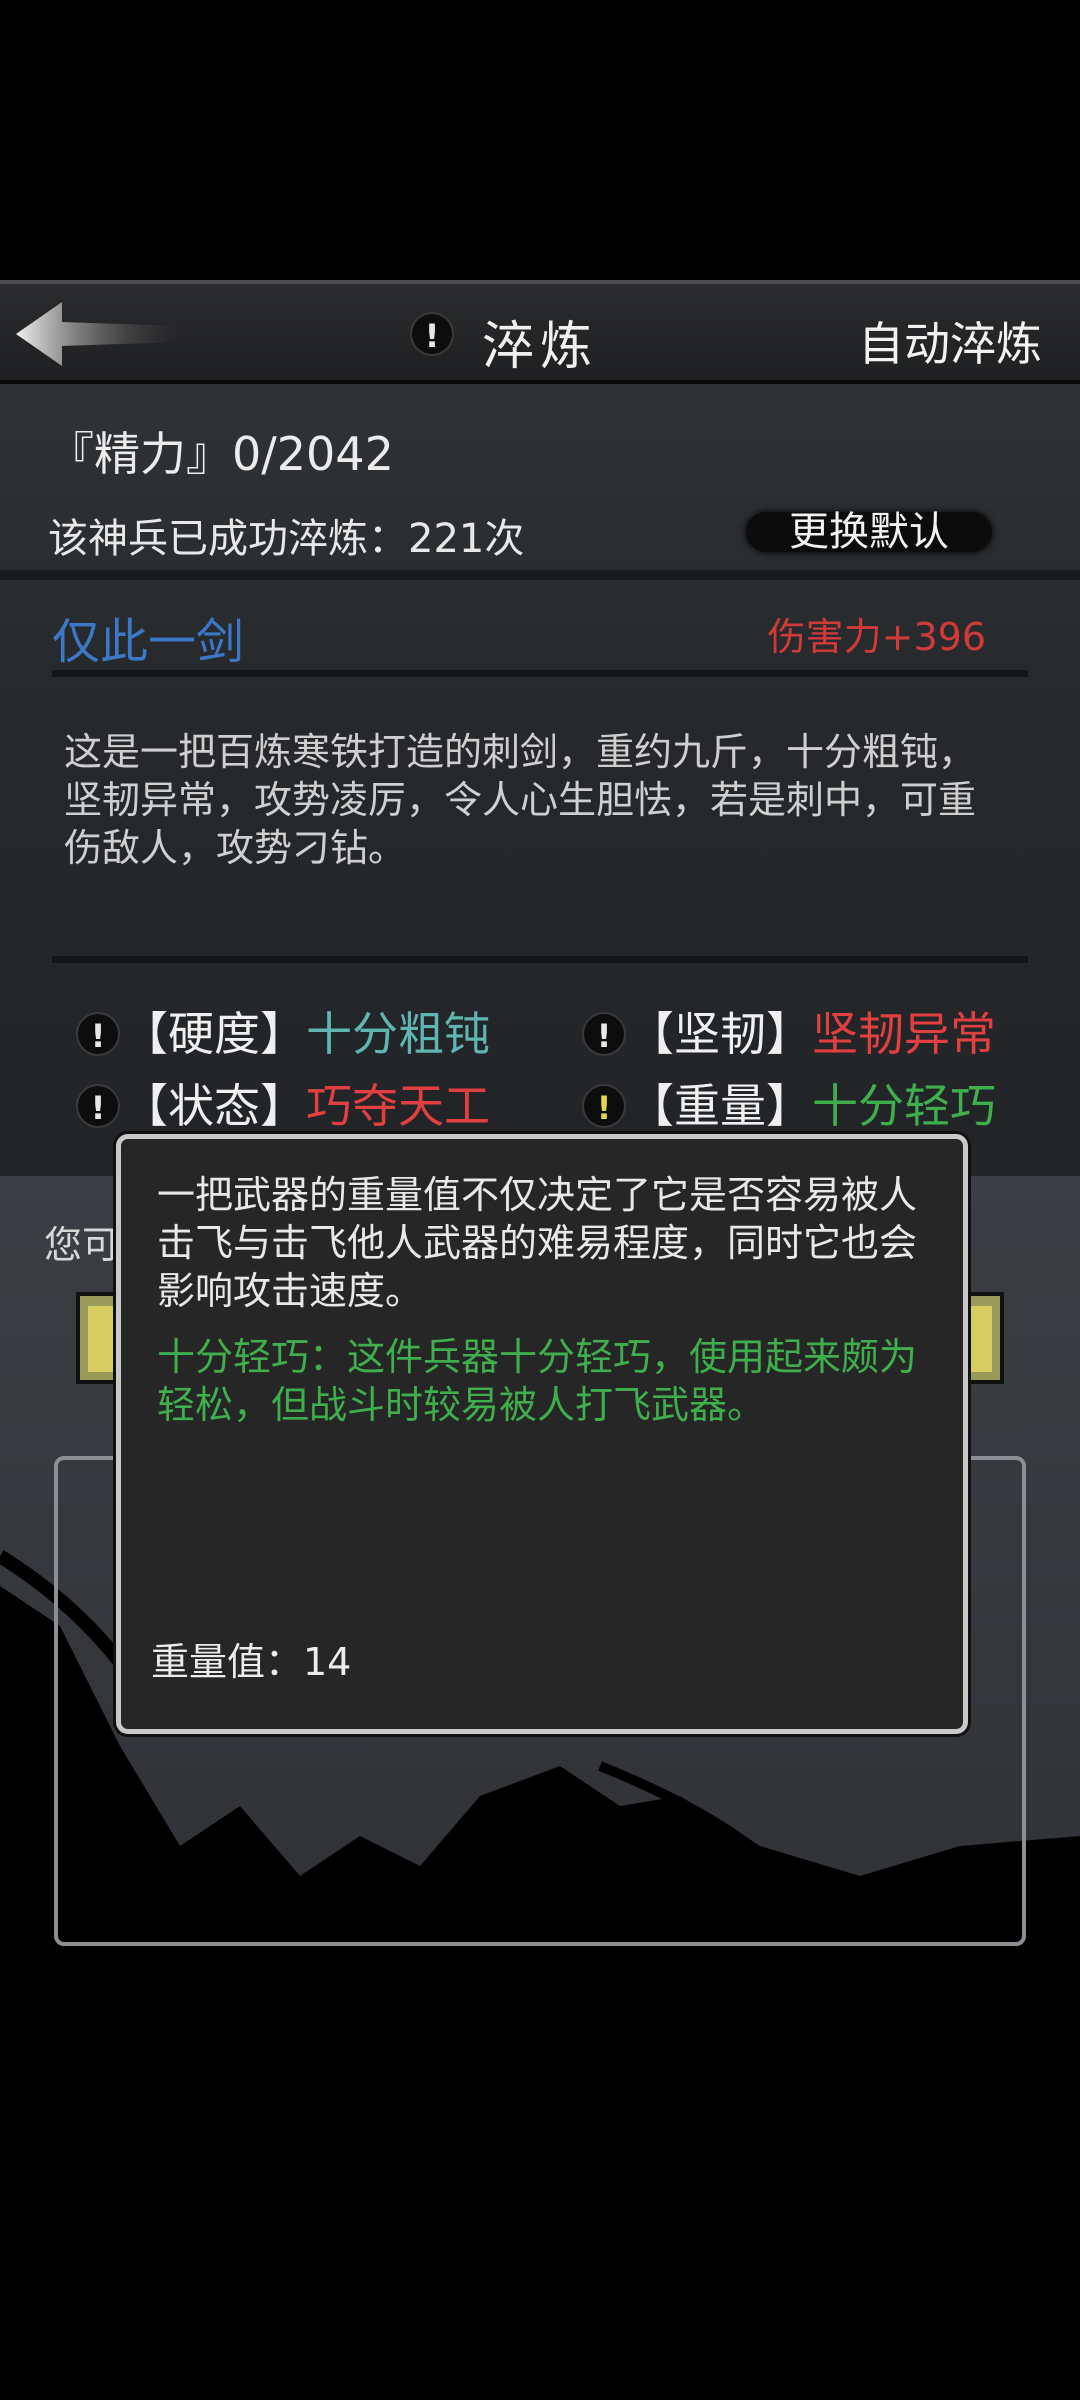 The image size is (1080, 2400). I want to click on attribute-toughness: ! 【坚韧】坚韧异常, so click(789, 1034).